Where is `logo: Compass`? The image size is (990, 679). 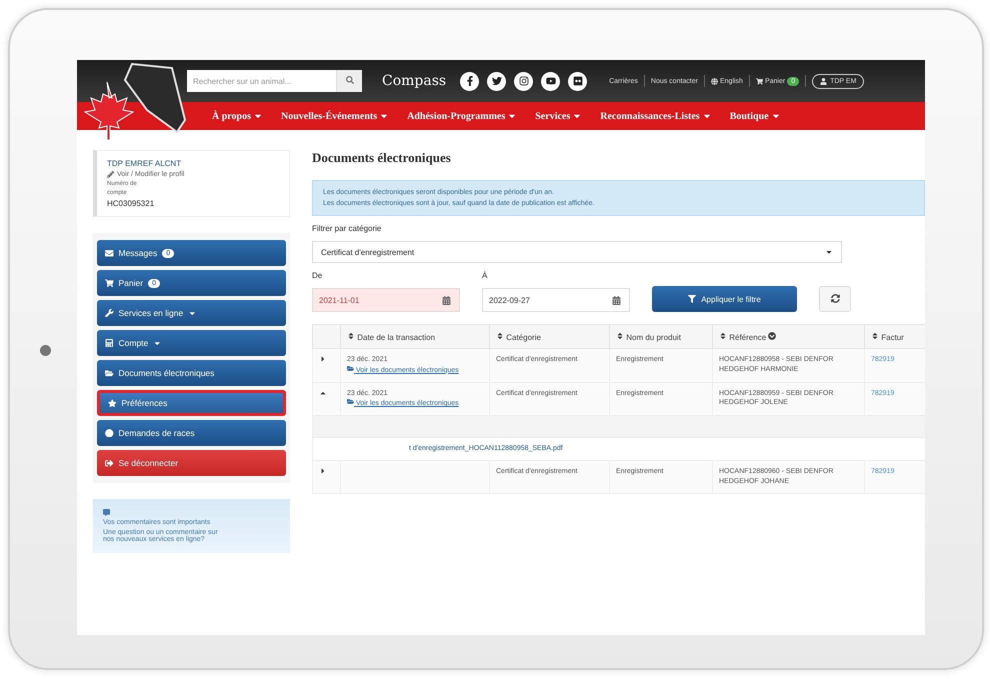
logo: Compass is located at coordinates (414, 81).